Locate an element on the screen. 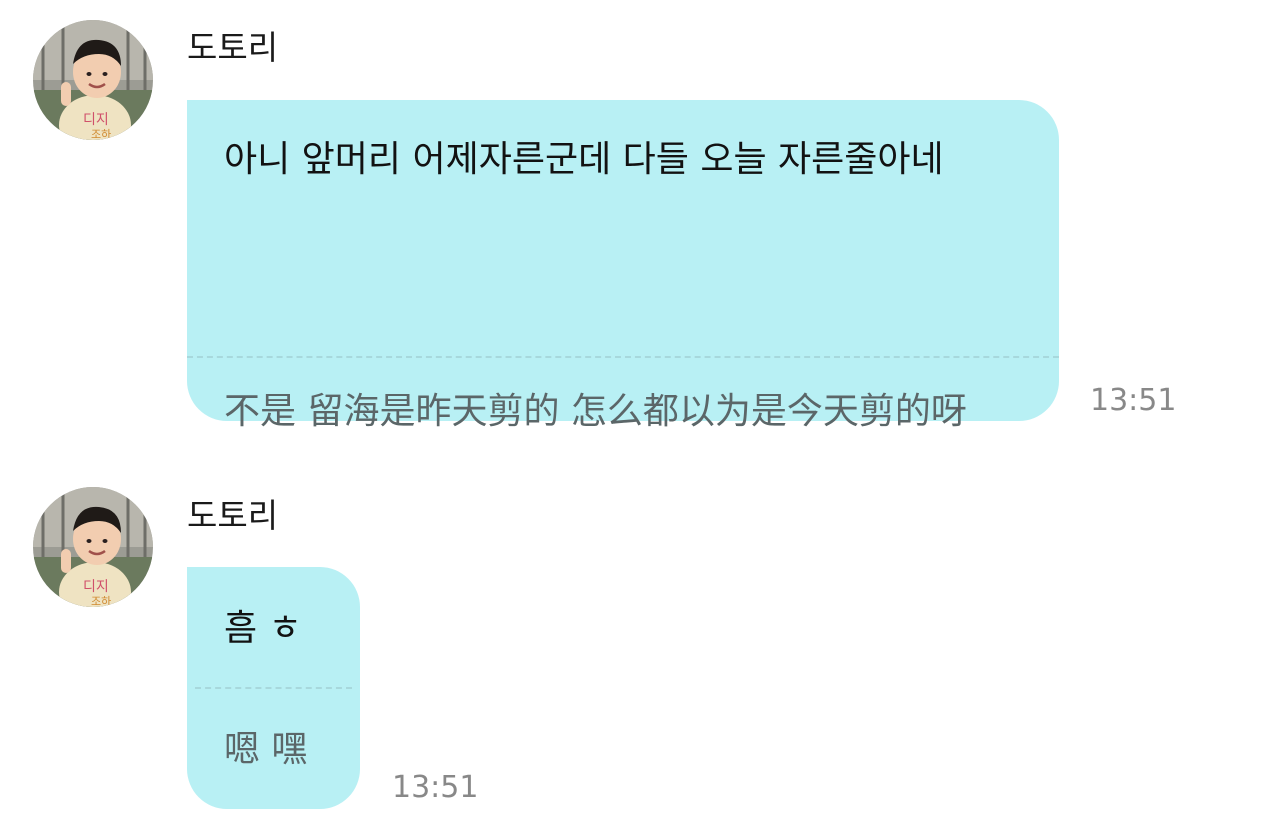  message-text: 아니 앞머리 어제자른군데 다들 오늘 자른줄아네 is located at coordinates (584, 159).